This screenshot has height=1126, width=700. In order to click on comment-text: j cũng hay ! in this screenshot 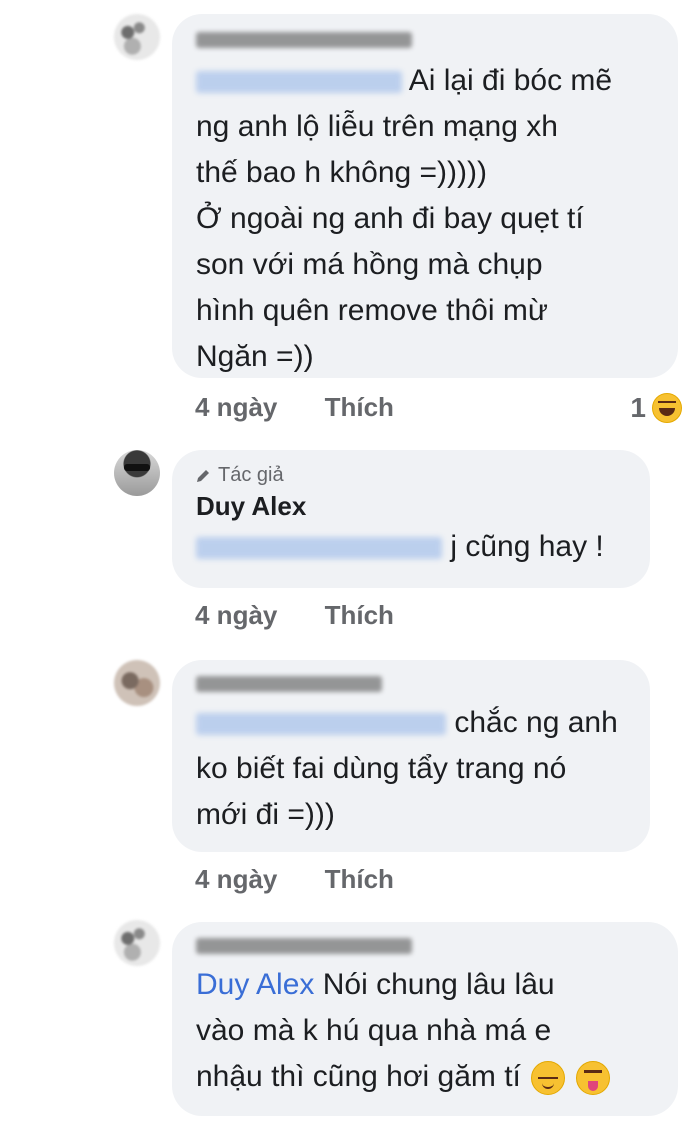, I will do `click(410, 547)`.